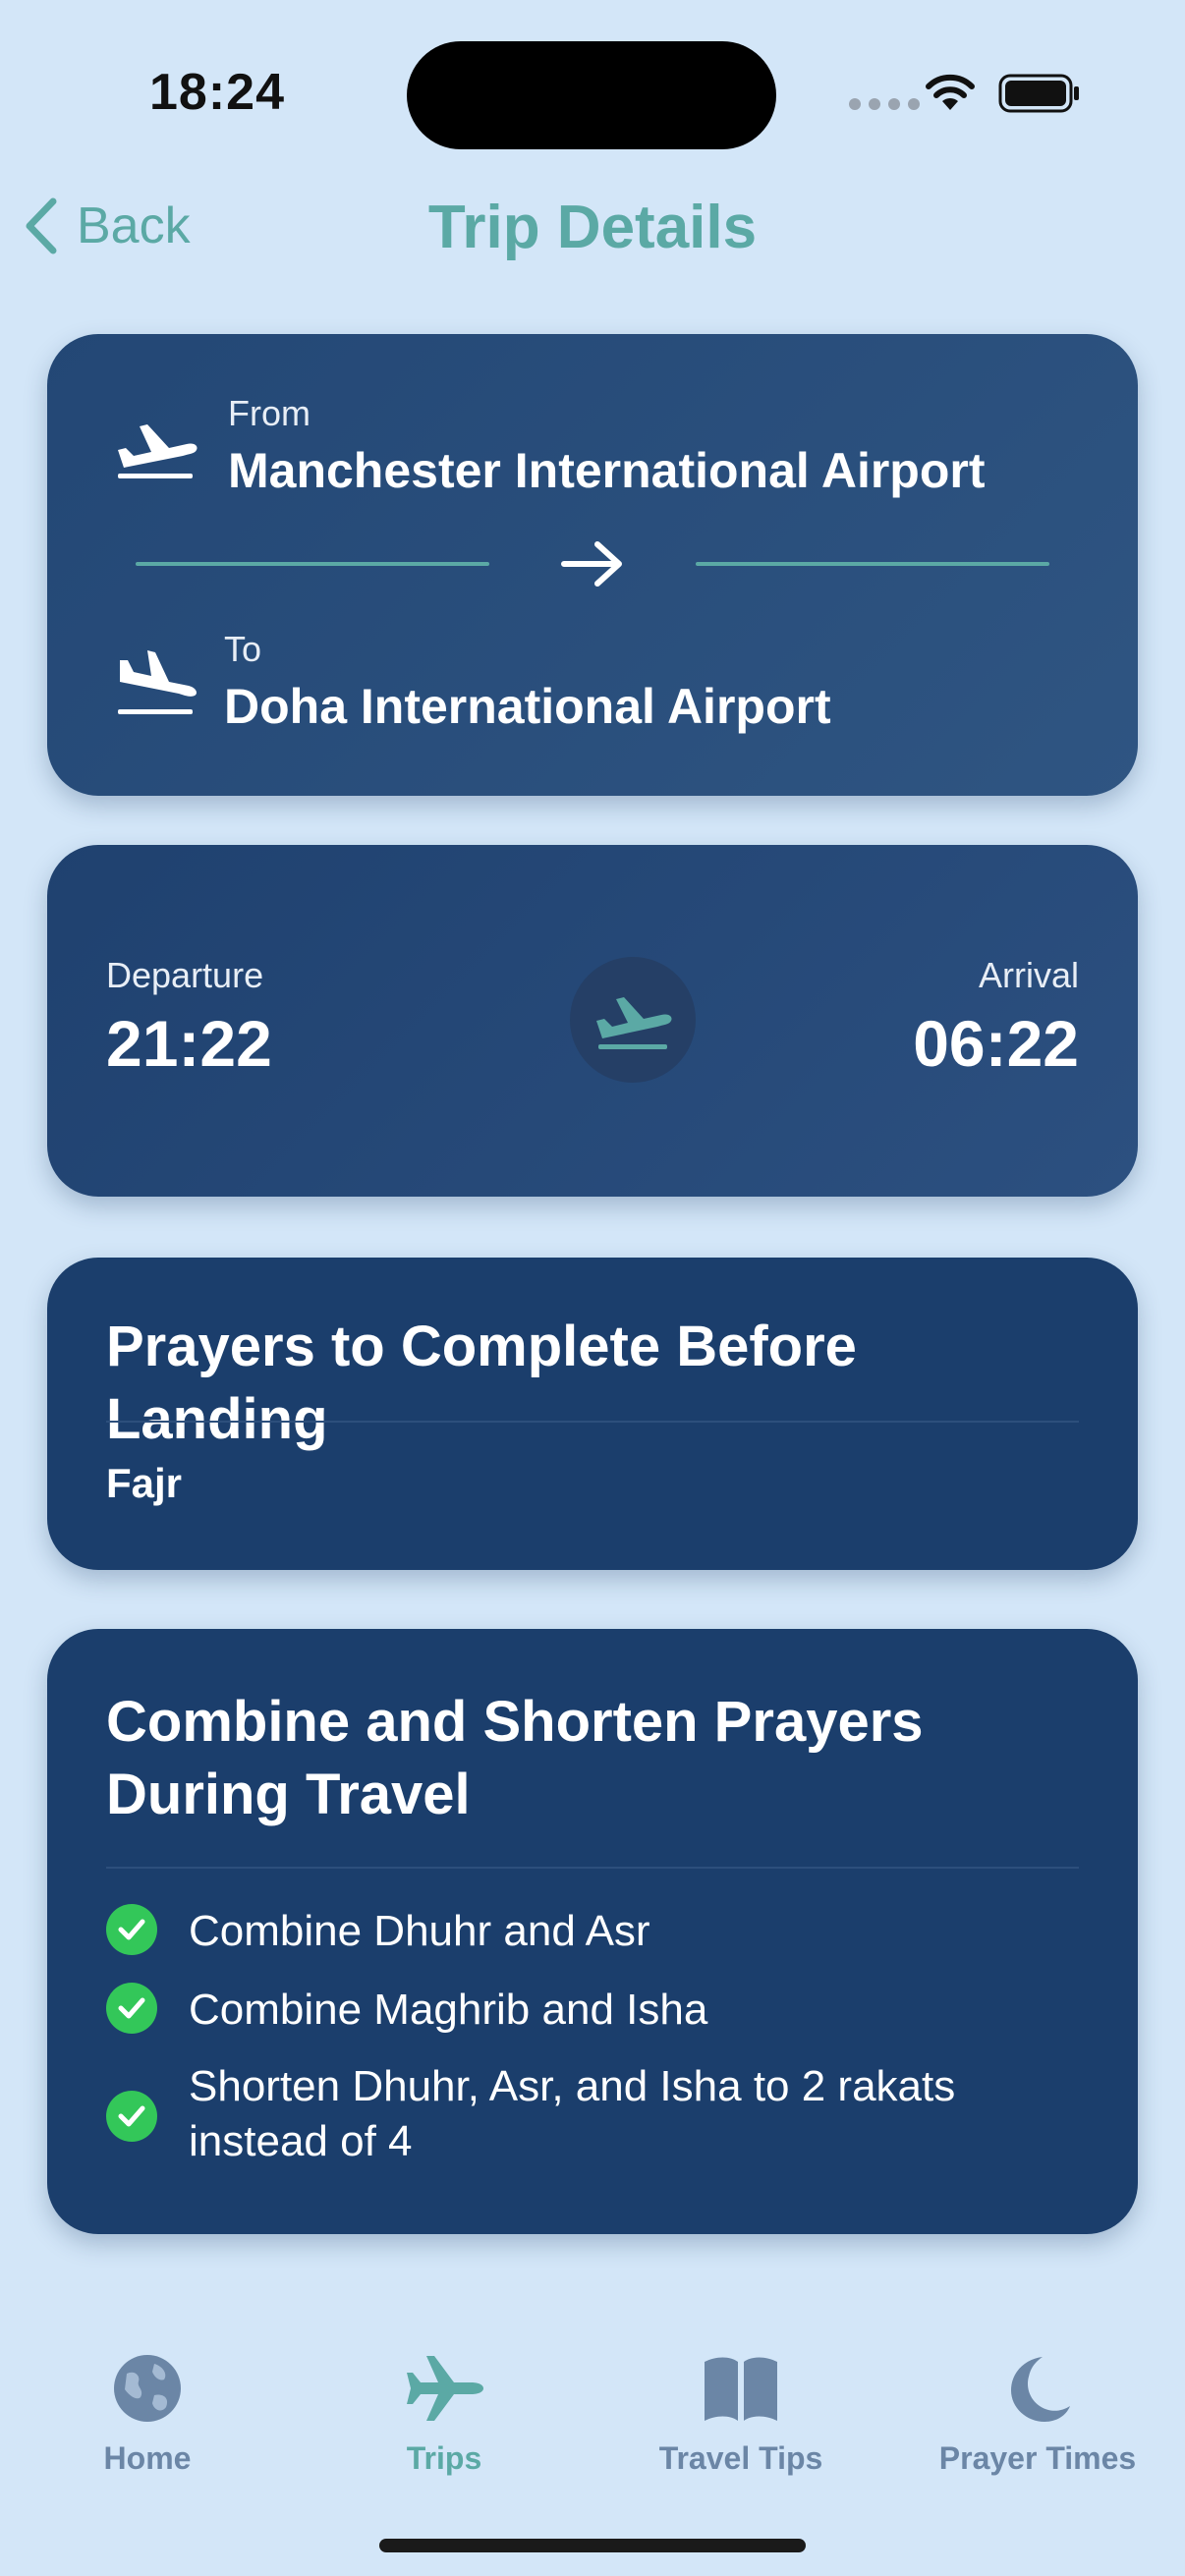 This screenshot has width=1185, height=2576. Describe the element at coordinates (1041, 2389) in the screenshot. I see `moon-icon` at that location.